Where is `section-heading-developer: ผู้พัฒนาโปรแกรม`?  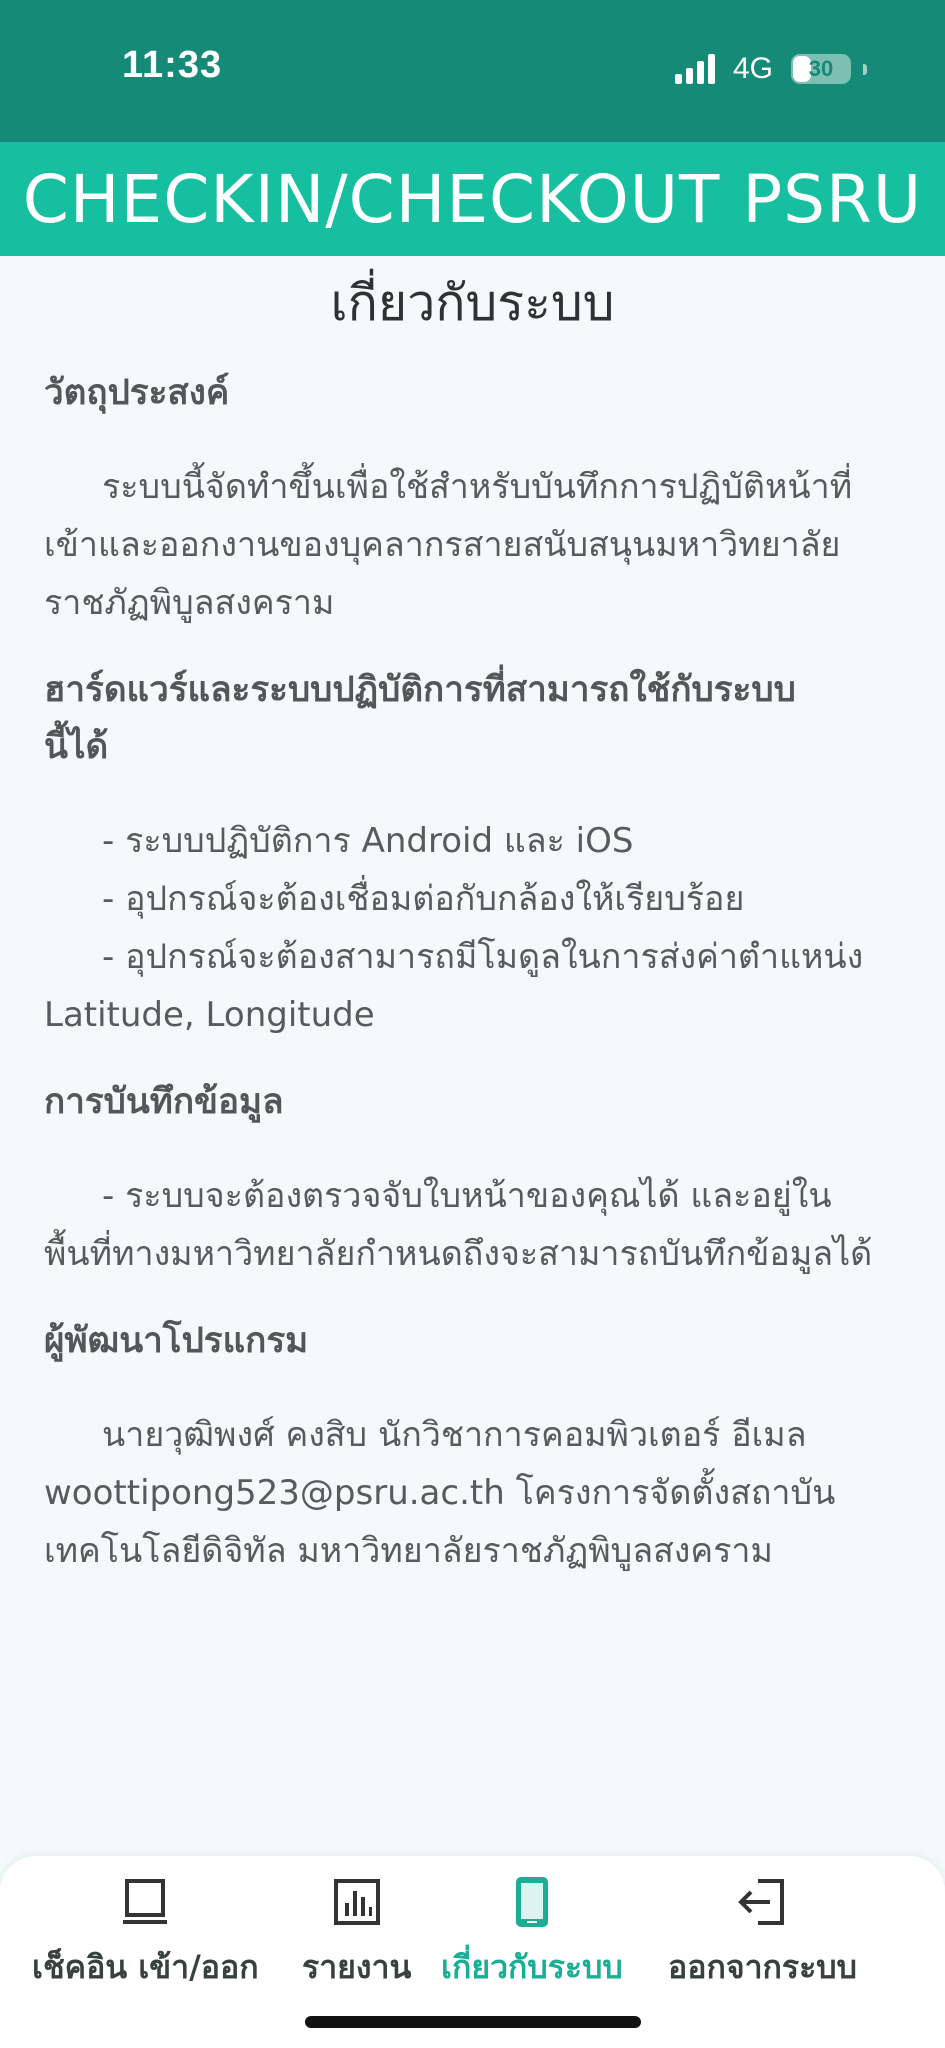
section-heading-developer: ผู้พัฒนาโปรแกรม is located at coordinates (176, 1341).